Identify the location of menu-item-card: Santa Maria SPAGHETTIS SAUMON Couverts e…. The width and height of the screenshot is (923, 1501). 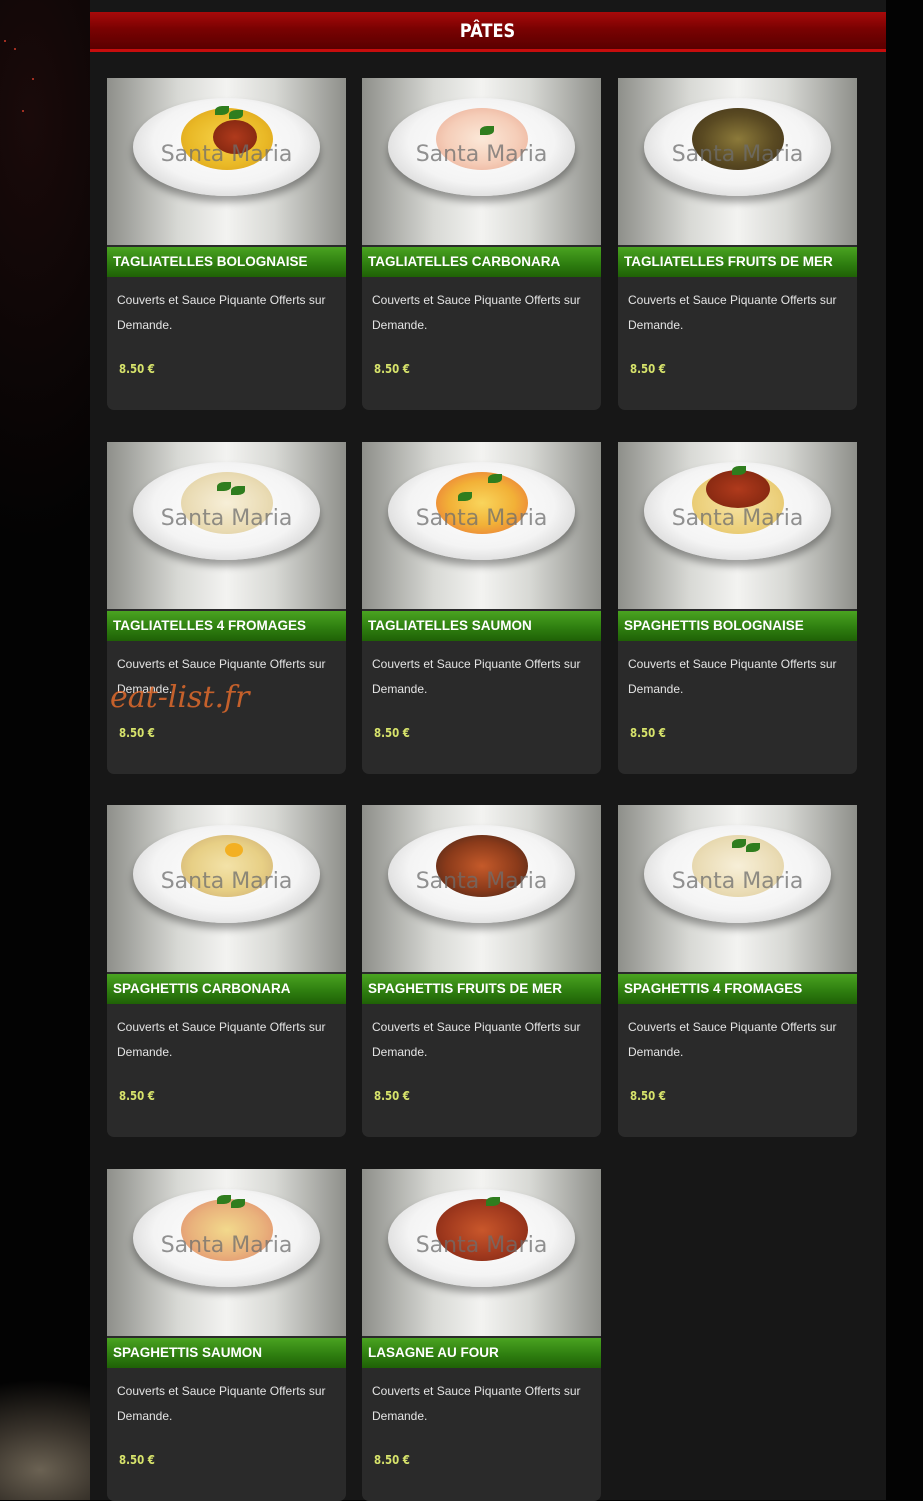
(226, 1335).